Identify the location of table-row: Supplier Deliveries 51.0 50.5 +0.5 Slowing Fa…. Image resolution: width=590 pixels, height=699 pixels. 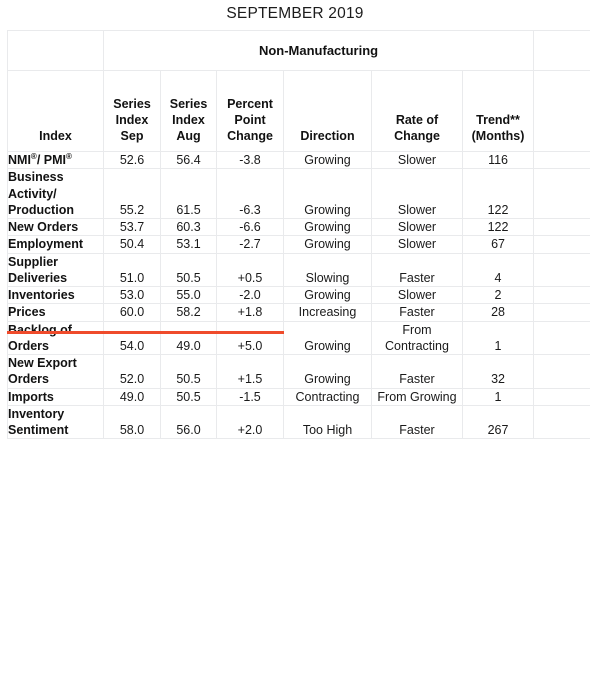
(298, 269).